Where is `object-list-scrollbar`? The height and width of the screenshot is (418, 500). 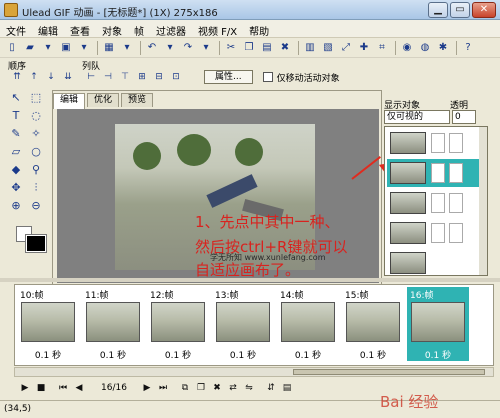
object-list-scrollbar is located at coordinates (483, 201).